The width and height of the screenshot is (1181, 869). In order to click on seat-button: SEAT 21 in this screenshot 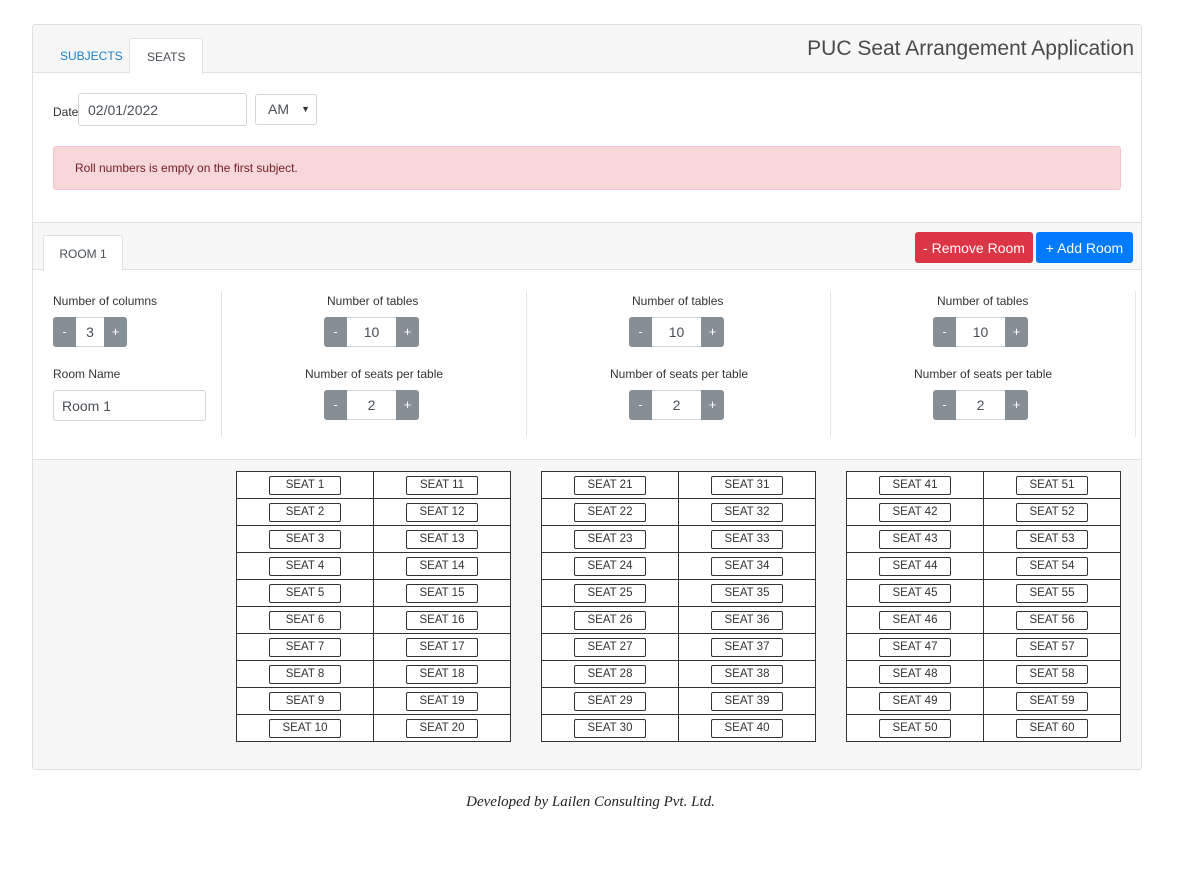, I will do `click(610, 485)`.